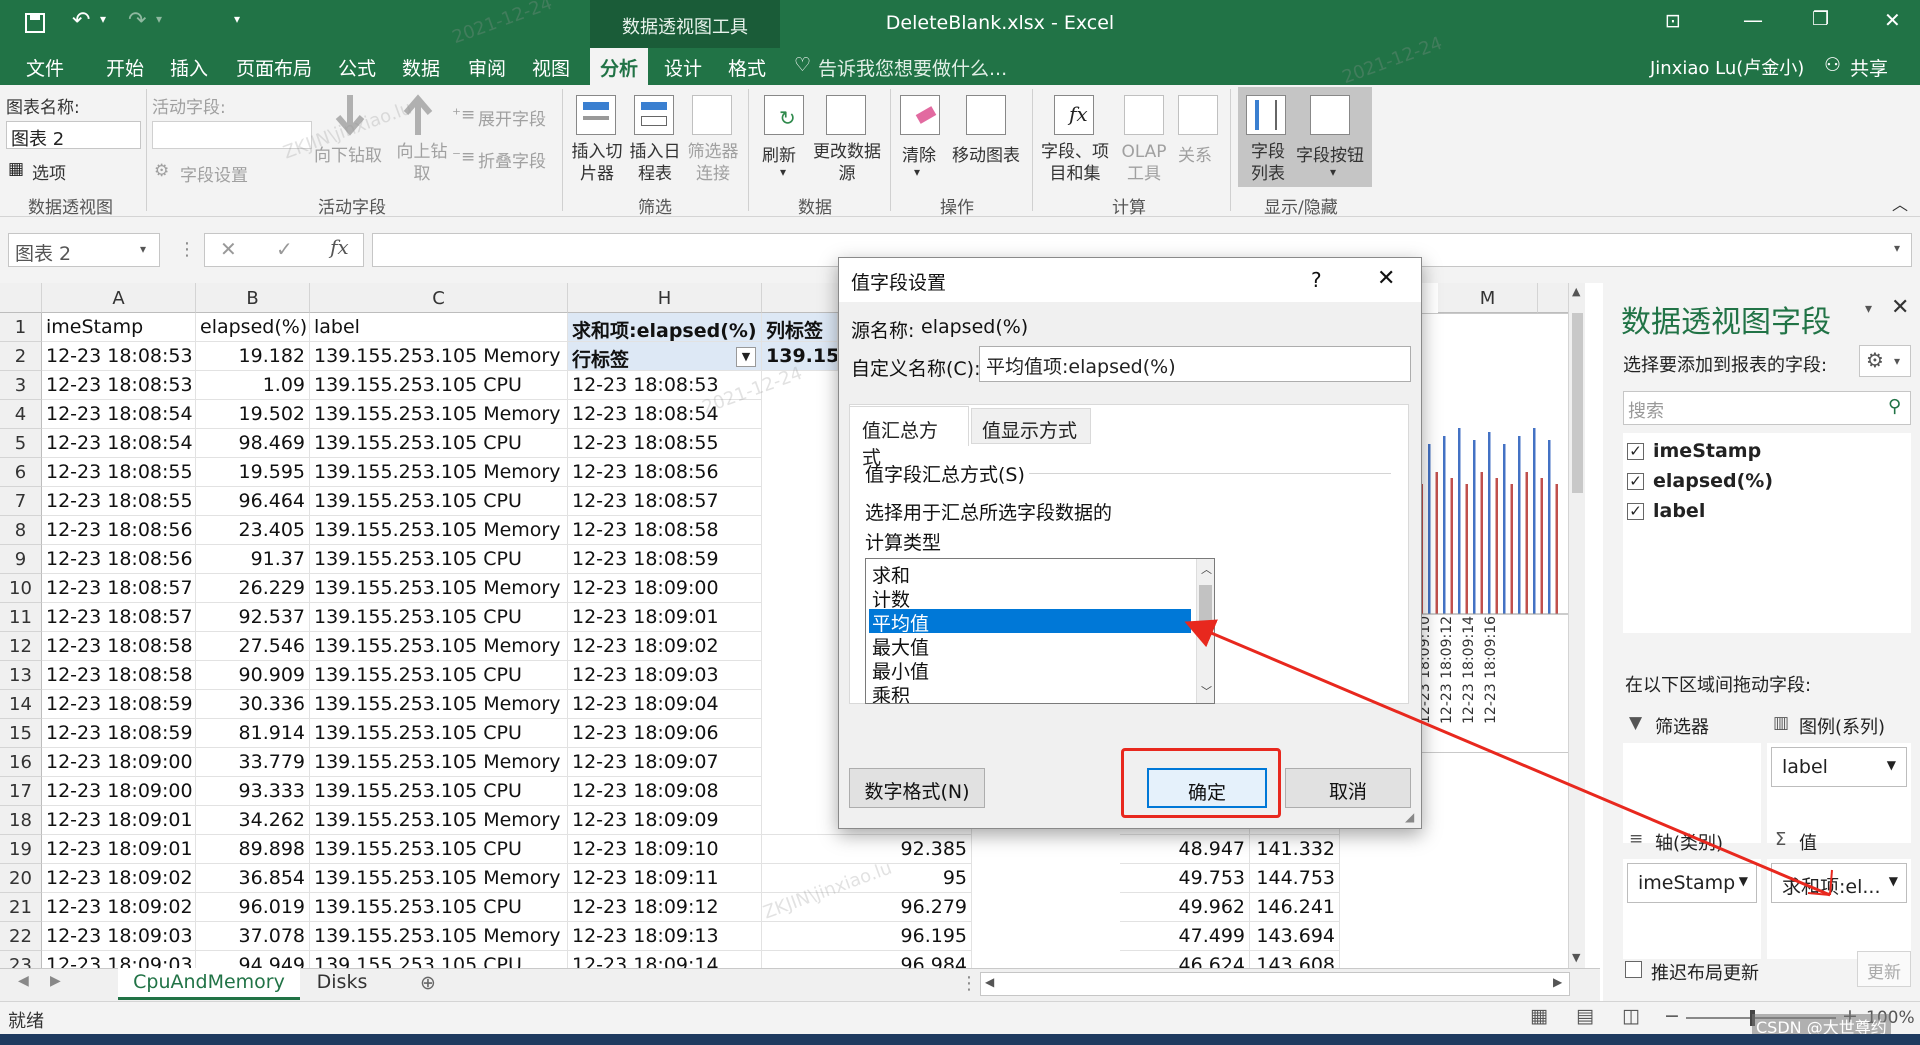 This screenshot has height=1045, width=1920. I want to click on cell-elapsed: 19.595, so click(253, 472).